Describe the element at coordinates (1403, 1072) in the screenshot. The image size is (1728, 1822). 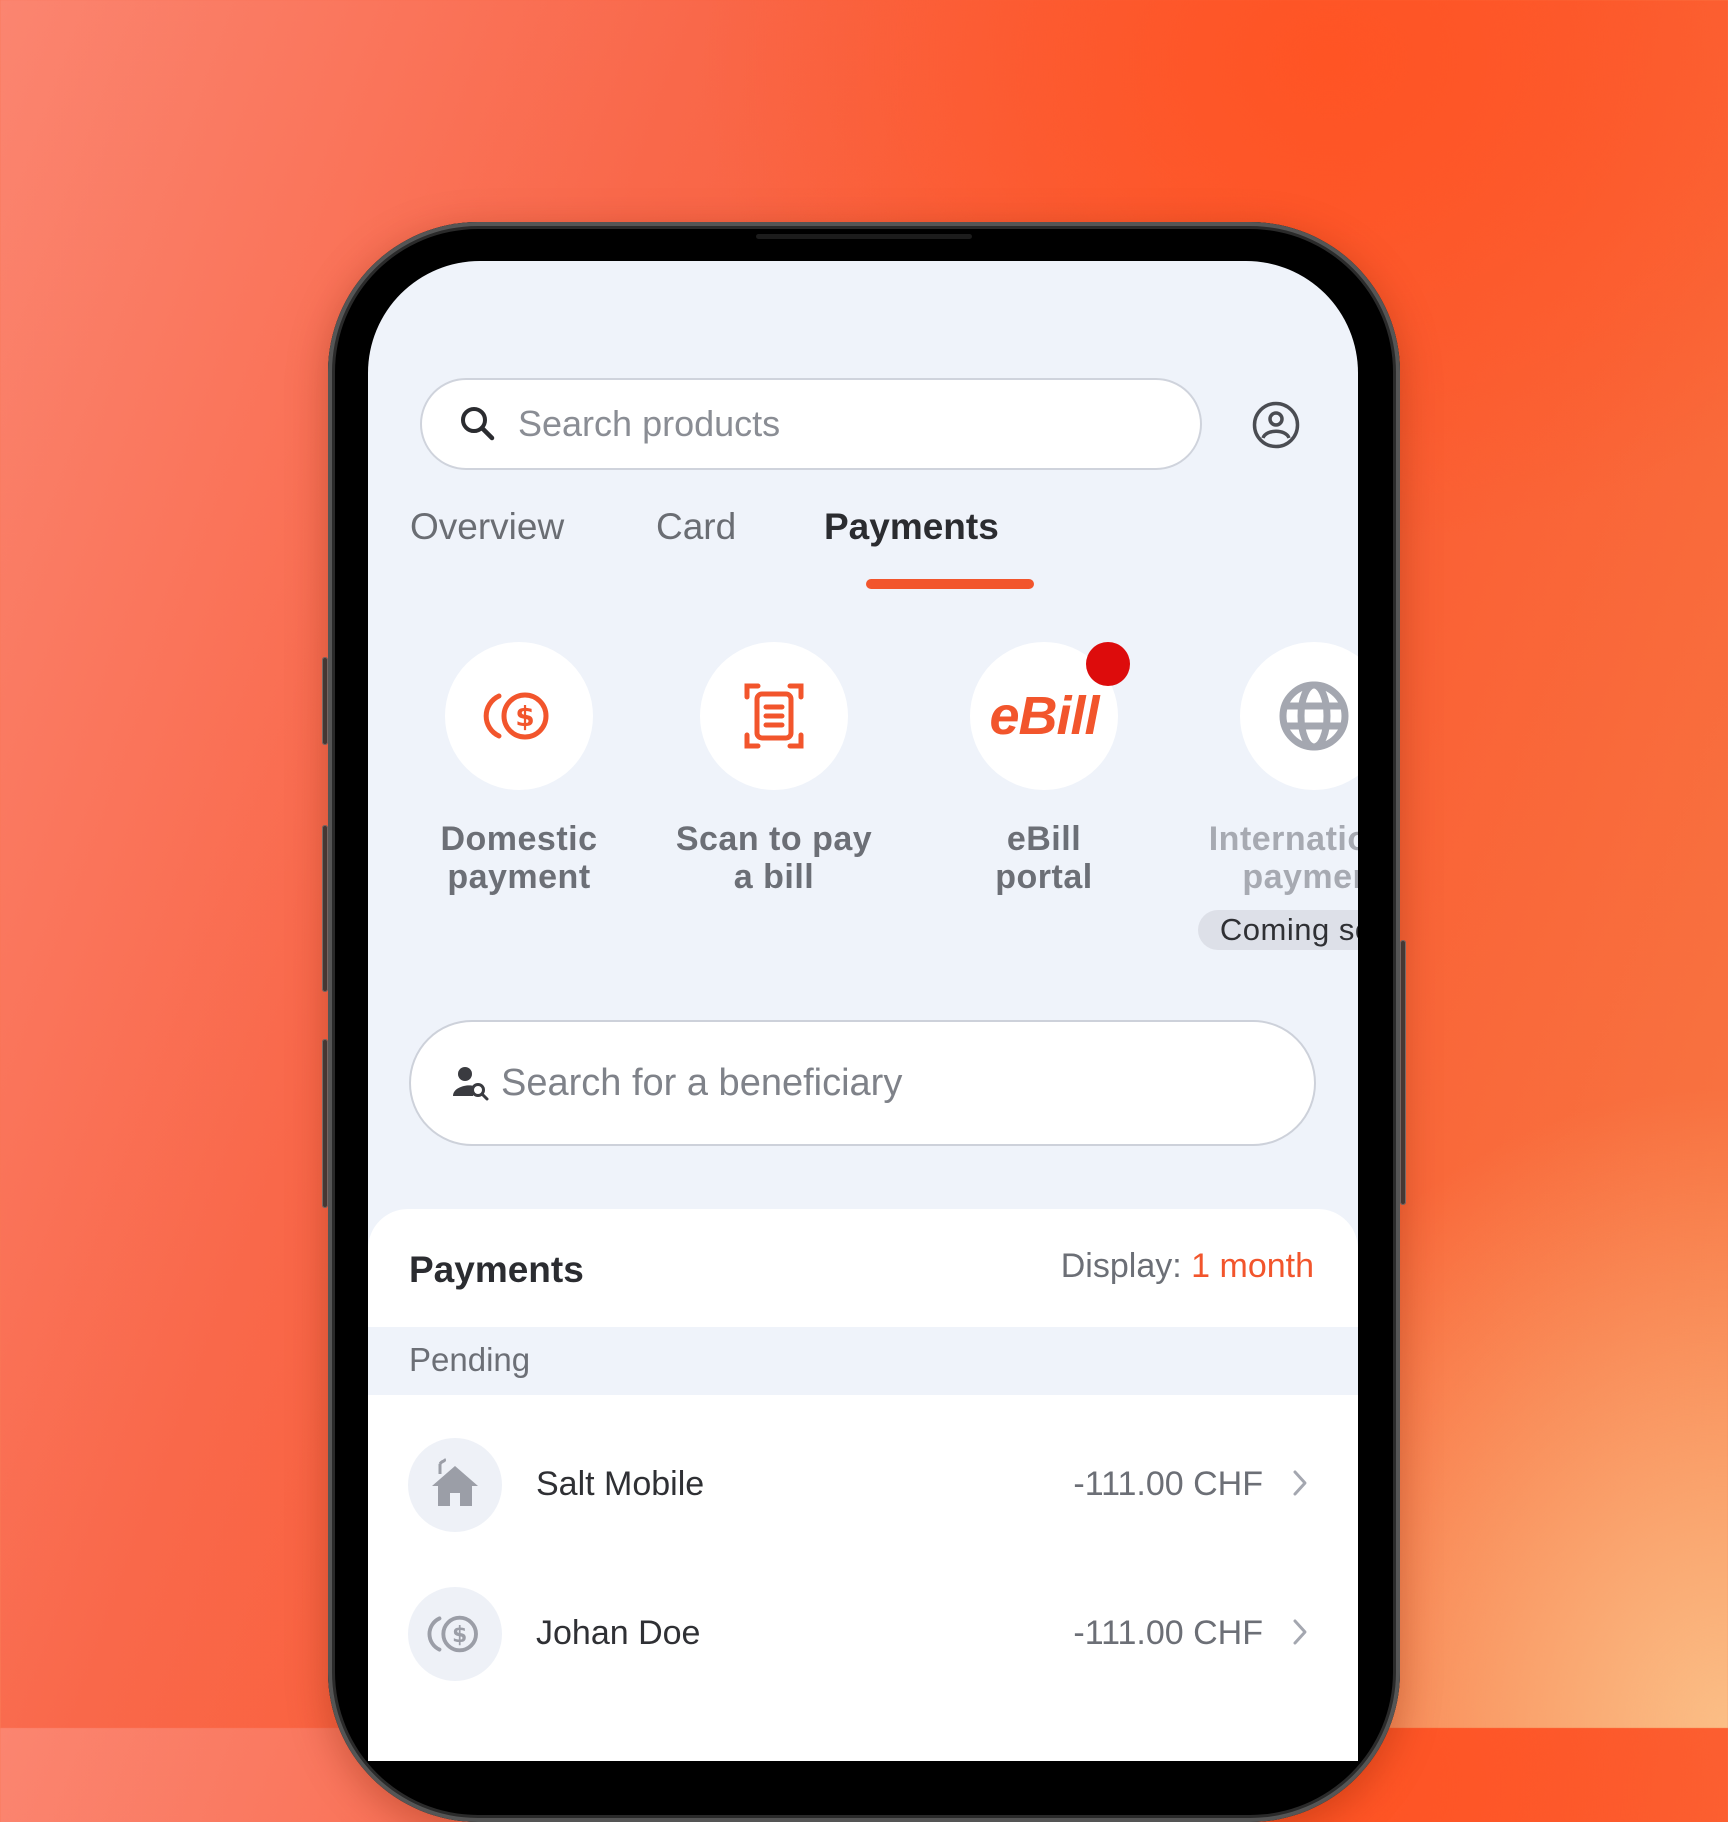
I see `phone-power-button` at that location.